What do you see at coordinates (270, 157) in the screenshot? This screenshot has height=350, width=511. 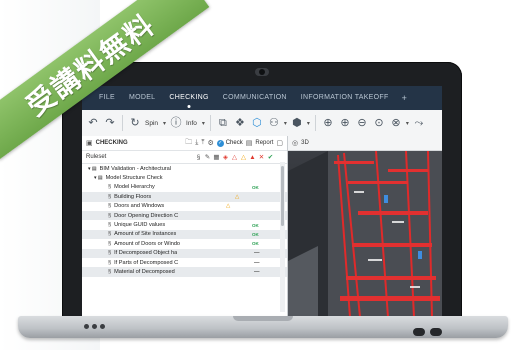 I see `accepted-filter-icon: ✔` at bounding box center [270, 157].